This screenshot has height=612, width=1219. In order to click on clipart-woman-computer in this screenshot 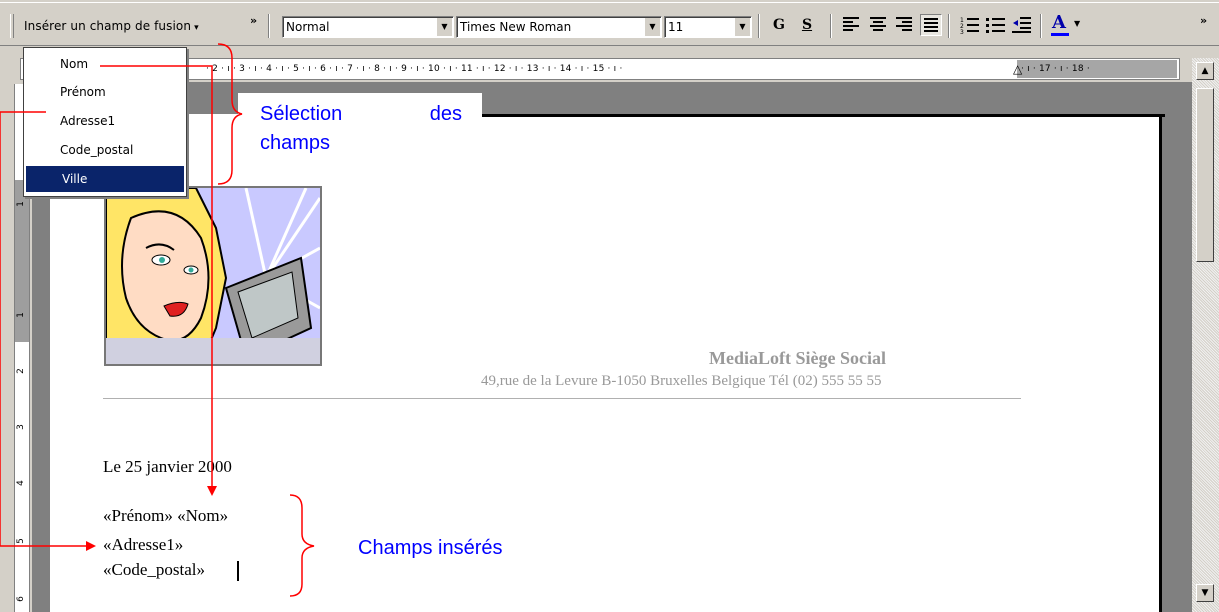, I will do `click(213, 276)`.